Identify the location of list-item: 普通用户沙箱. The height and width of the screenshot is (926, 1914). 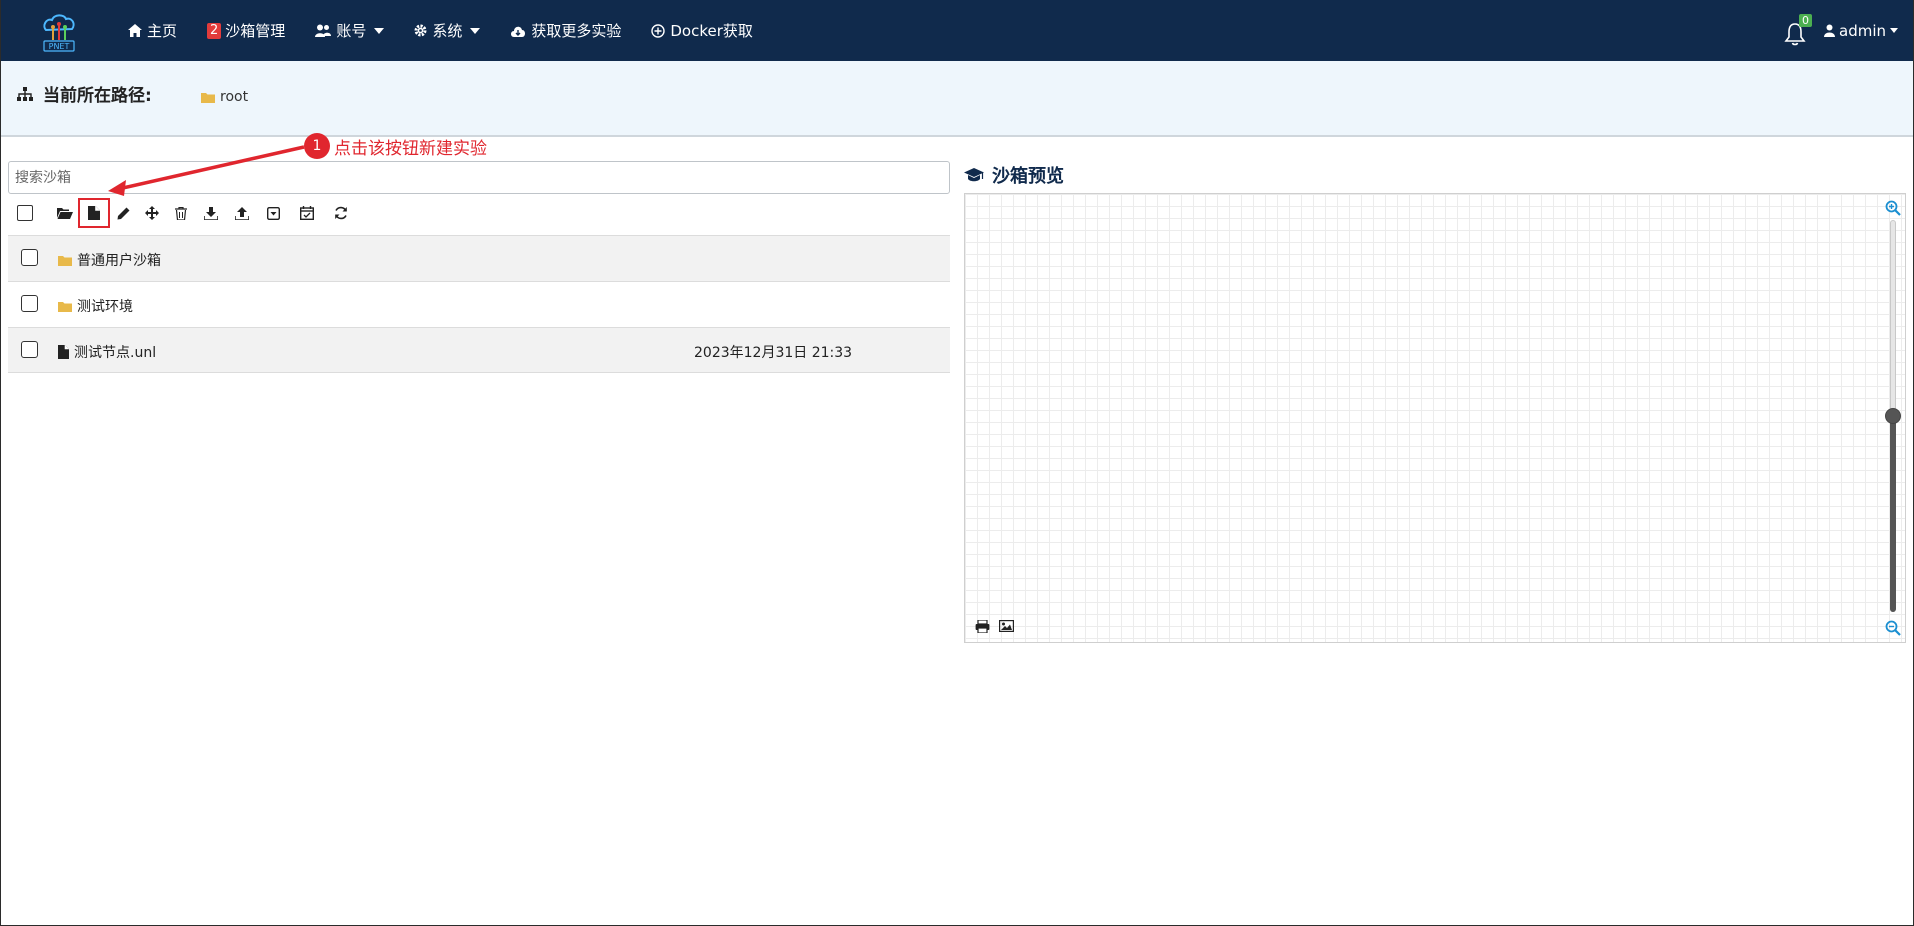
(479, 258).